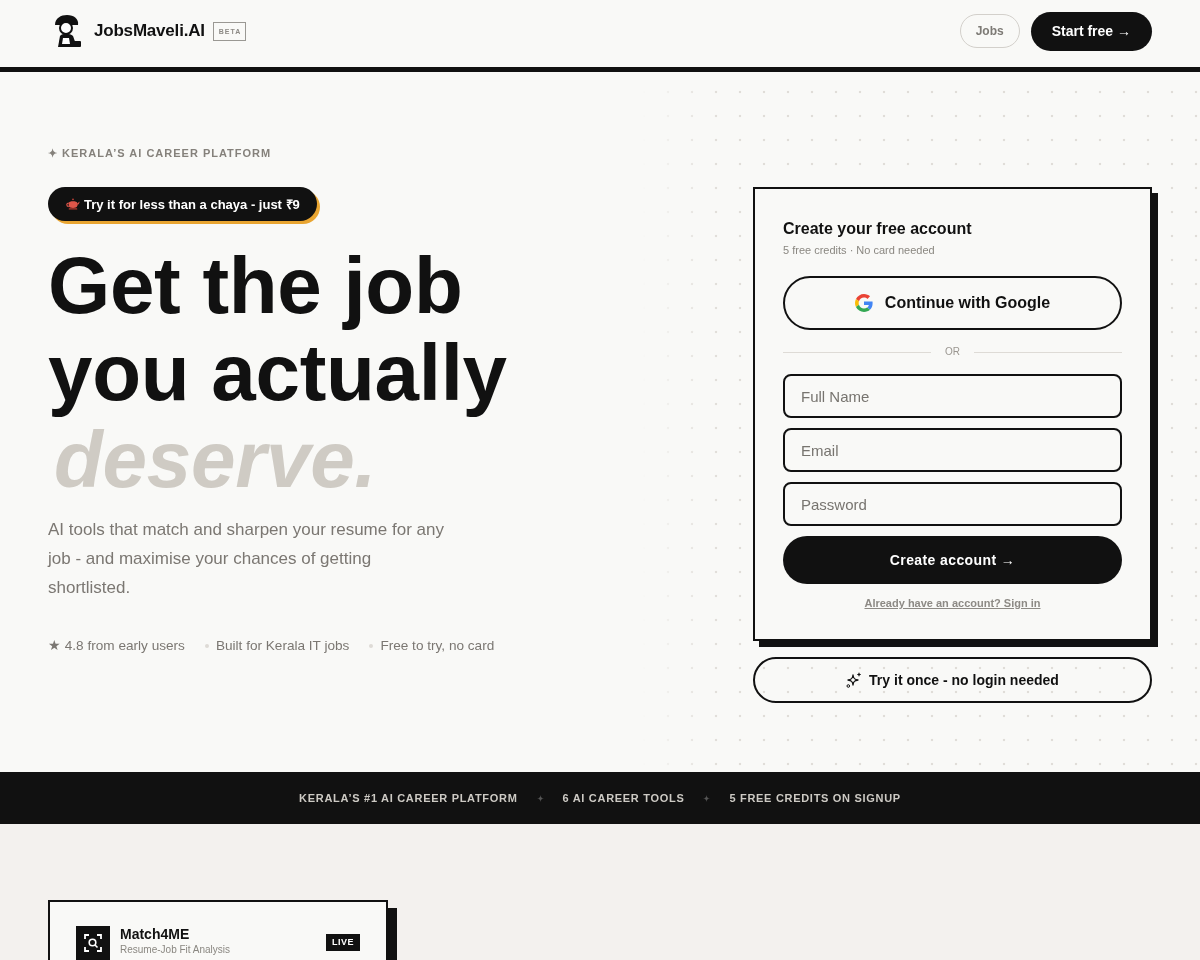 The width and height of the screenshot is (1200, 960). Describe the element at coordinates (160, 153) in the screenshot. I see `eyebrow-label: ✦ KERALA’S AI CAREER PLATFORM` at that location.